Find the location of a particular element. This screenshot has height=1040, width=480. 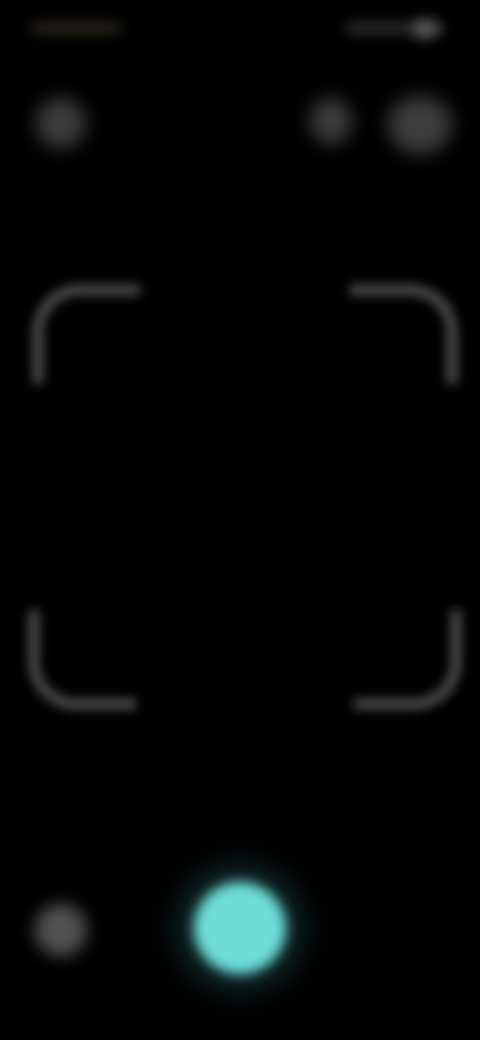

status-time is located at coordinates (76, 28).